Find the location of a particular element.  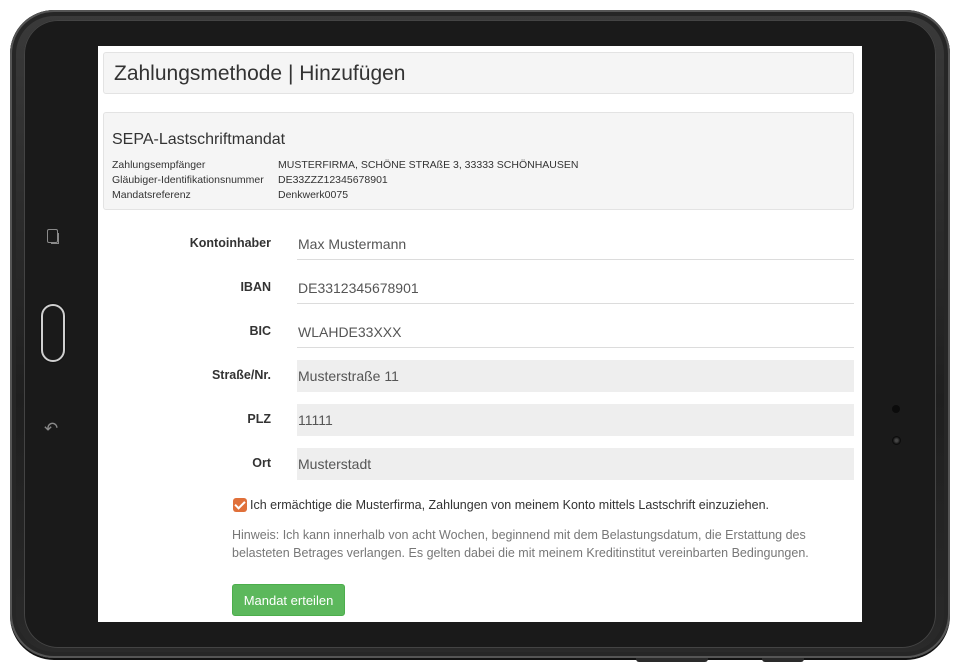

form-row-account-holder: Kontoinhaber is located at coordinates (480, 244).